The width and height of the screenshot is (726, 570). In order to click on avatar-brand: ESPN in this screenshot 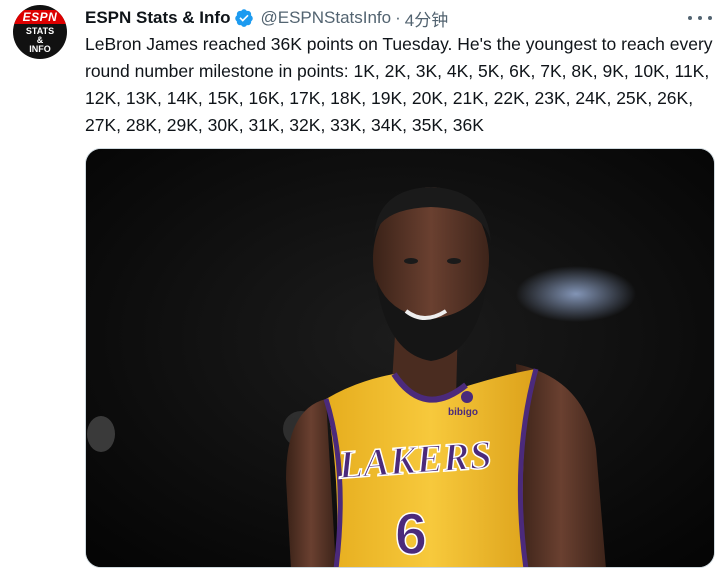, I will do `click(40, 17)`.